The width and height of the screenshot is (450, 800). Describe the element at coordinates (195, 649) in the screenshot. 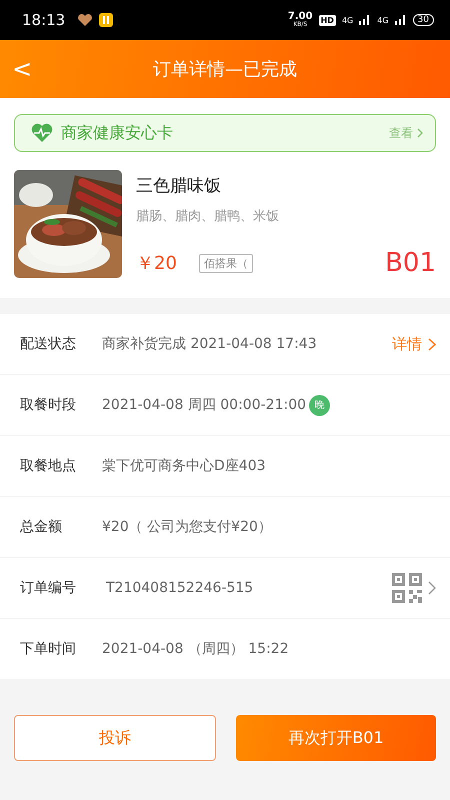

I see `field-value: 2021-04-08 （周四） 15:22` at that location.